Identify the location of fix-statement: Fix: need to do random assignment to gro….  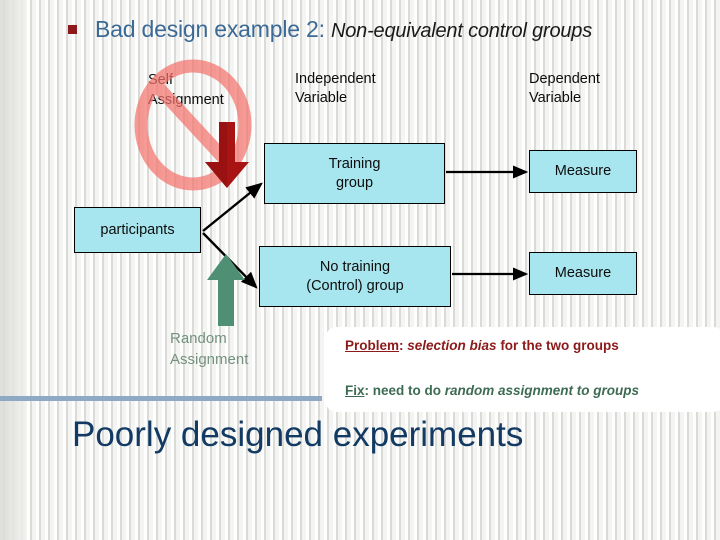
(492, 390).